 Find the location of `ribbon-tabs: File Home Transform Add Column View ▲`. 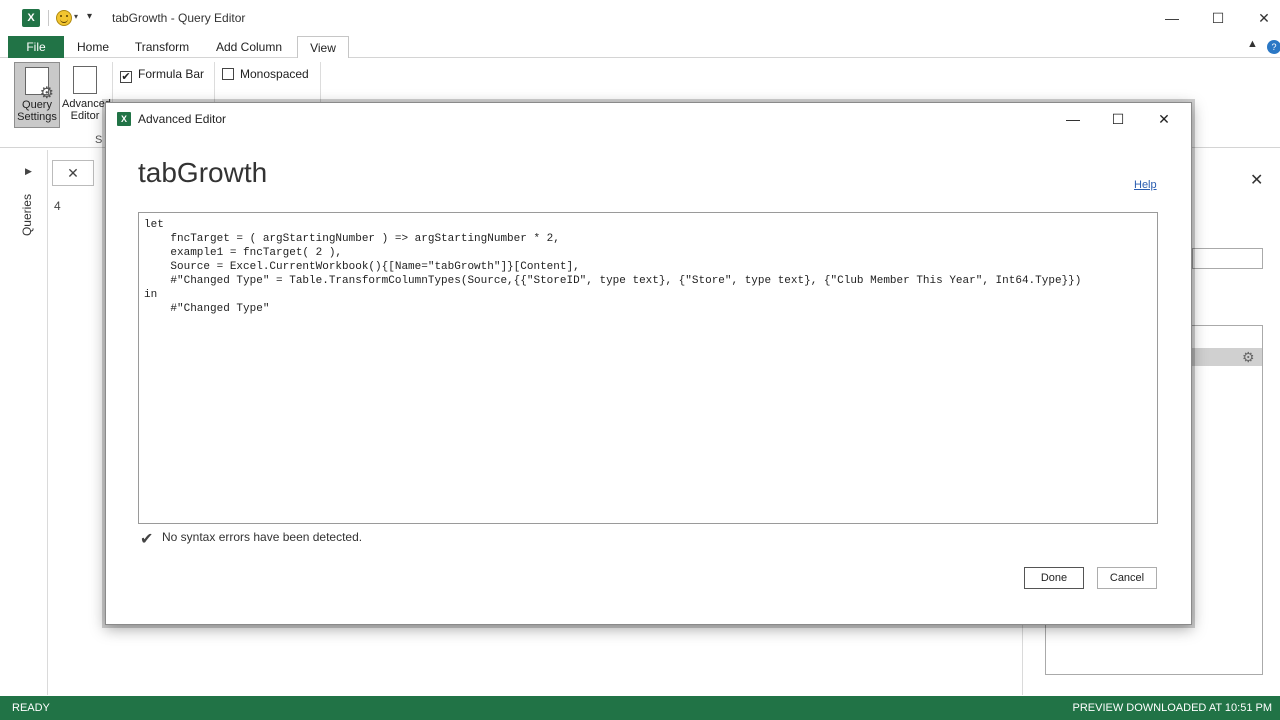

ribbon-tabs: File Home Transform Add Column View ▲ is located at coordinates (640, 47).